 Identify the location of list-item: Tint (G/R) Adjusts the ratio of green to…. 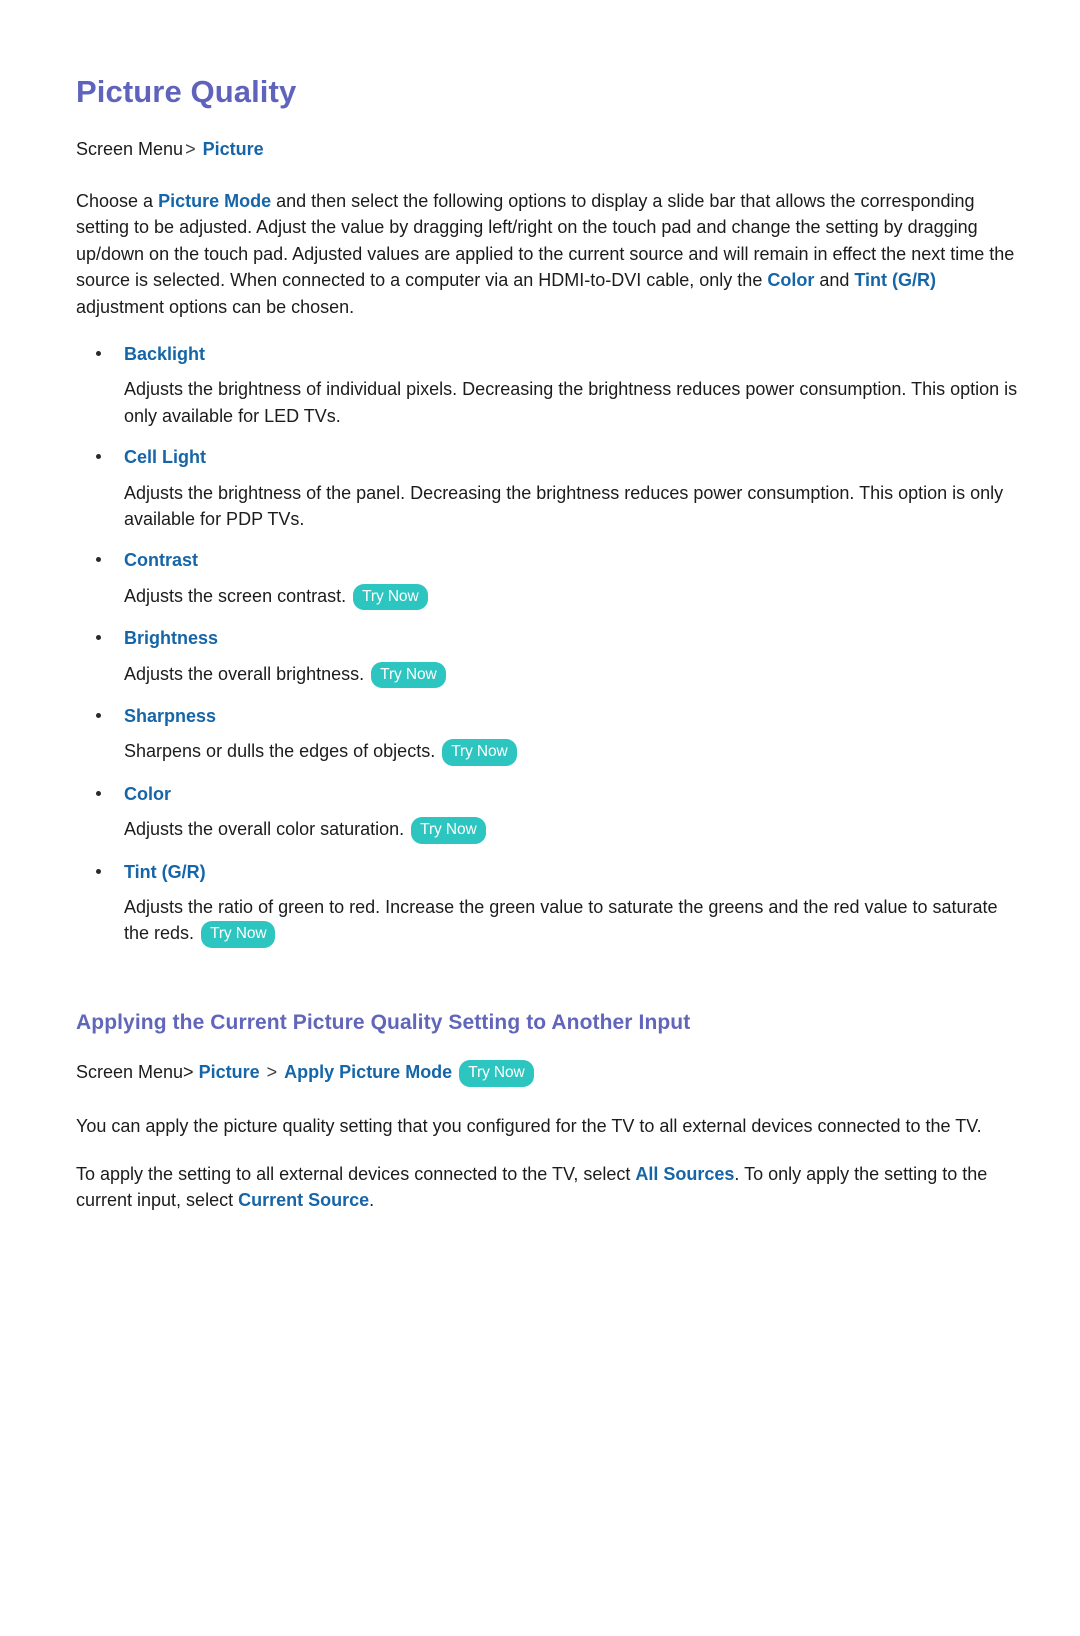
(548, 904).